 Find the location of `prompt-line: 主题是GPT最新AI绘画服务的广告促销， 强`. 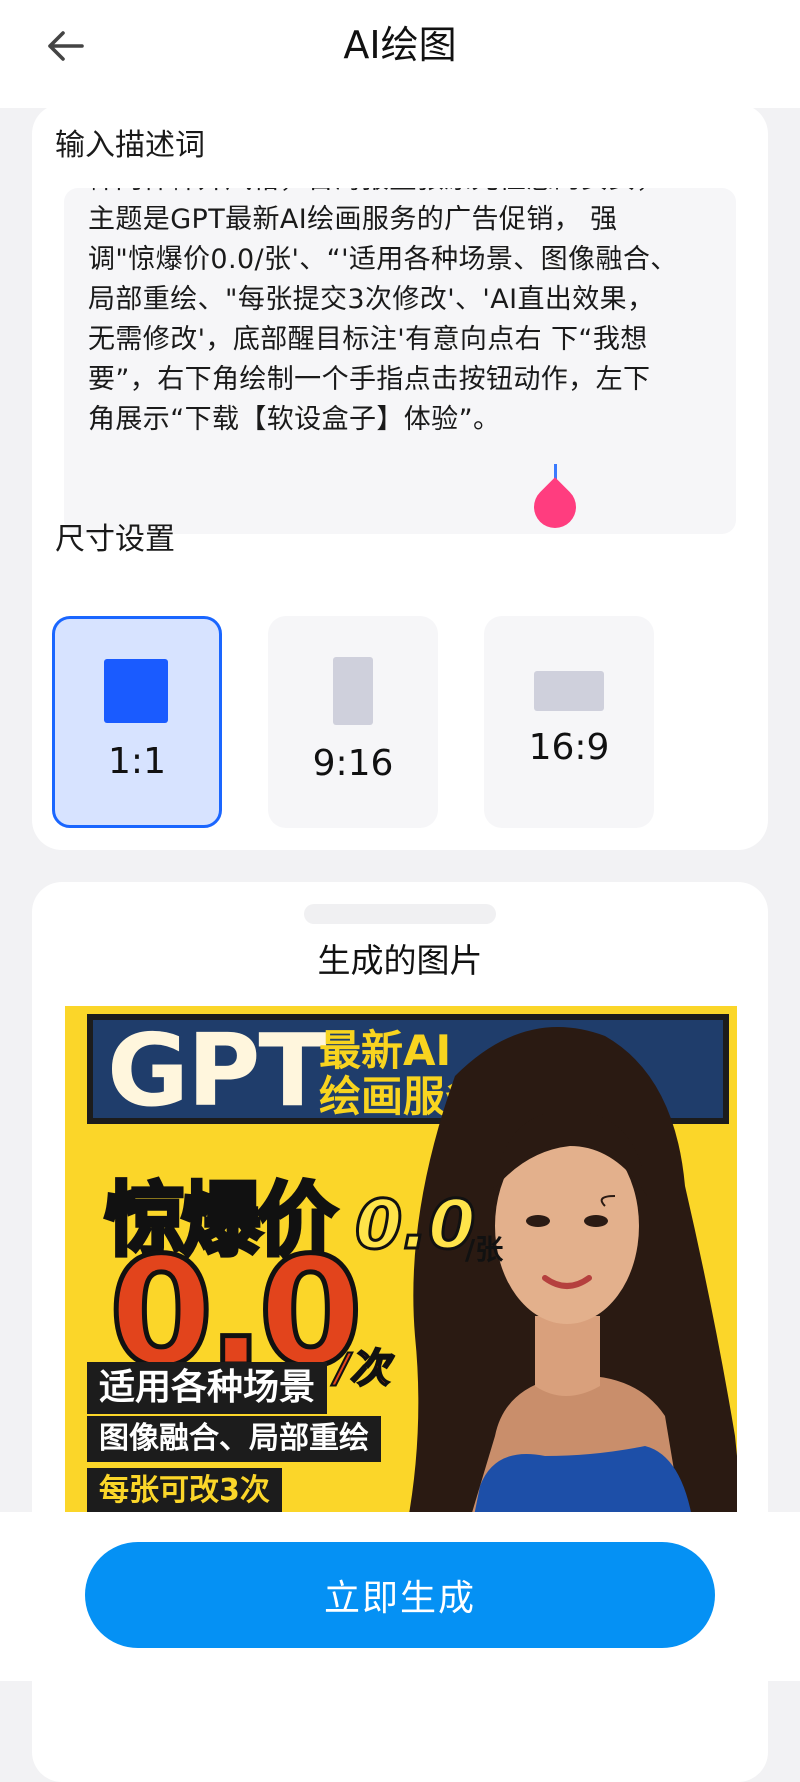

prompt-line: 主题是GPT最新AI绘画服务的广告促销， 强 is located at coordinates (353, 219).